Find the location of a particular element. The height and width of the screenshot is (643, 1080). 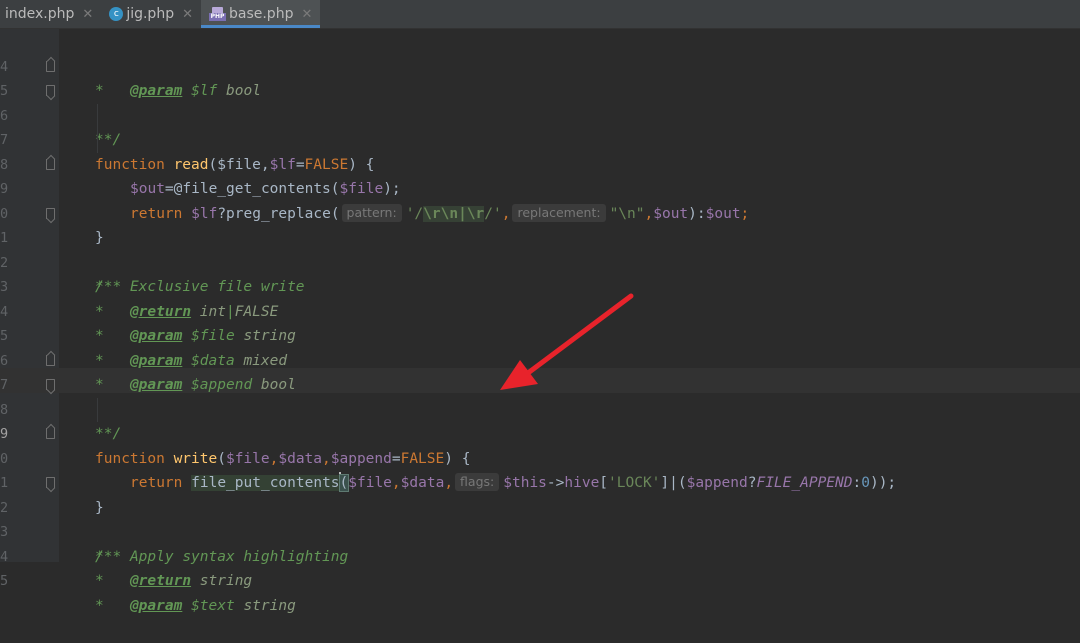

annotation-arrow-icon is located at coordinates (567, 341).